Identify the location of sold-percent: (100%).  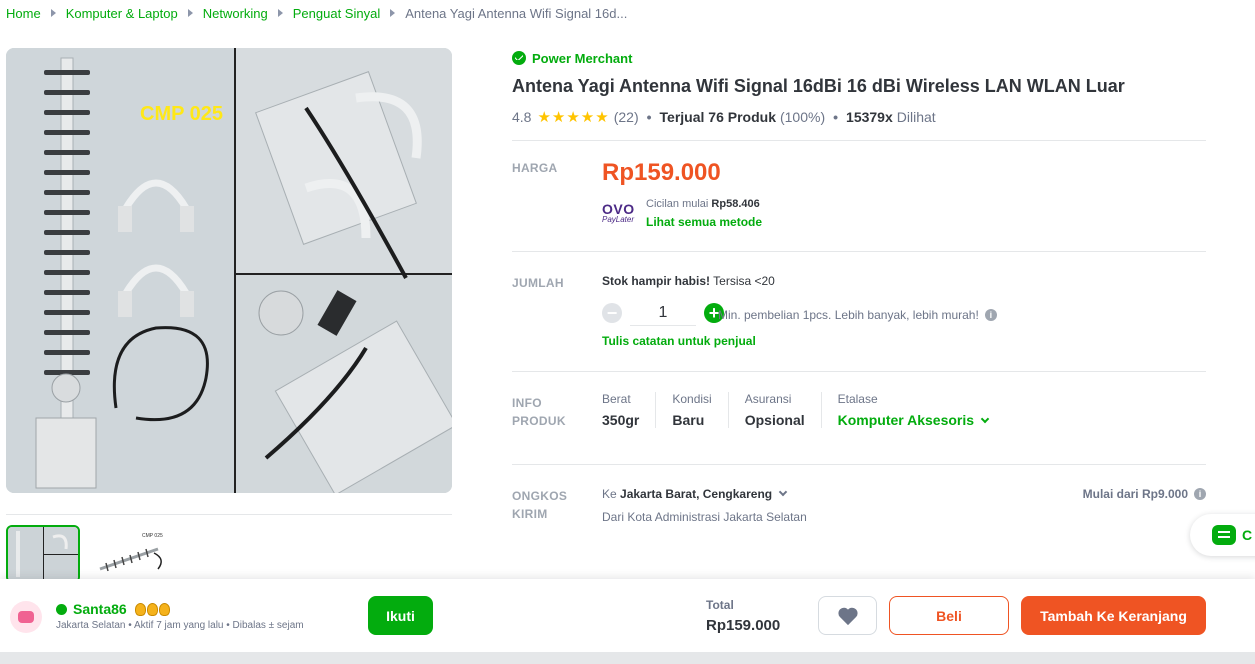
(802, 117).